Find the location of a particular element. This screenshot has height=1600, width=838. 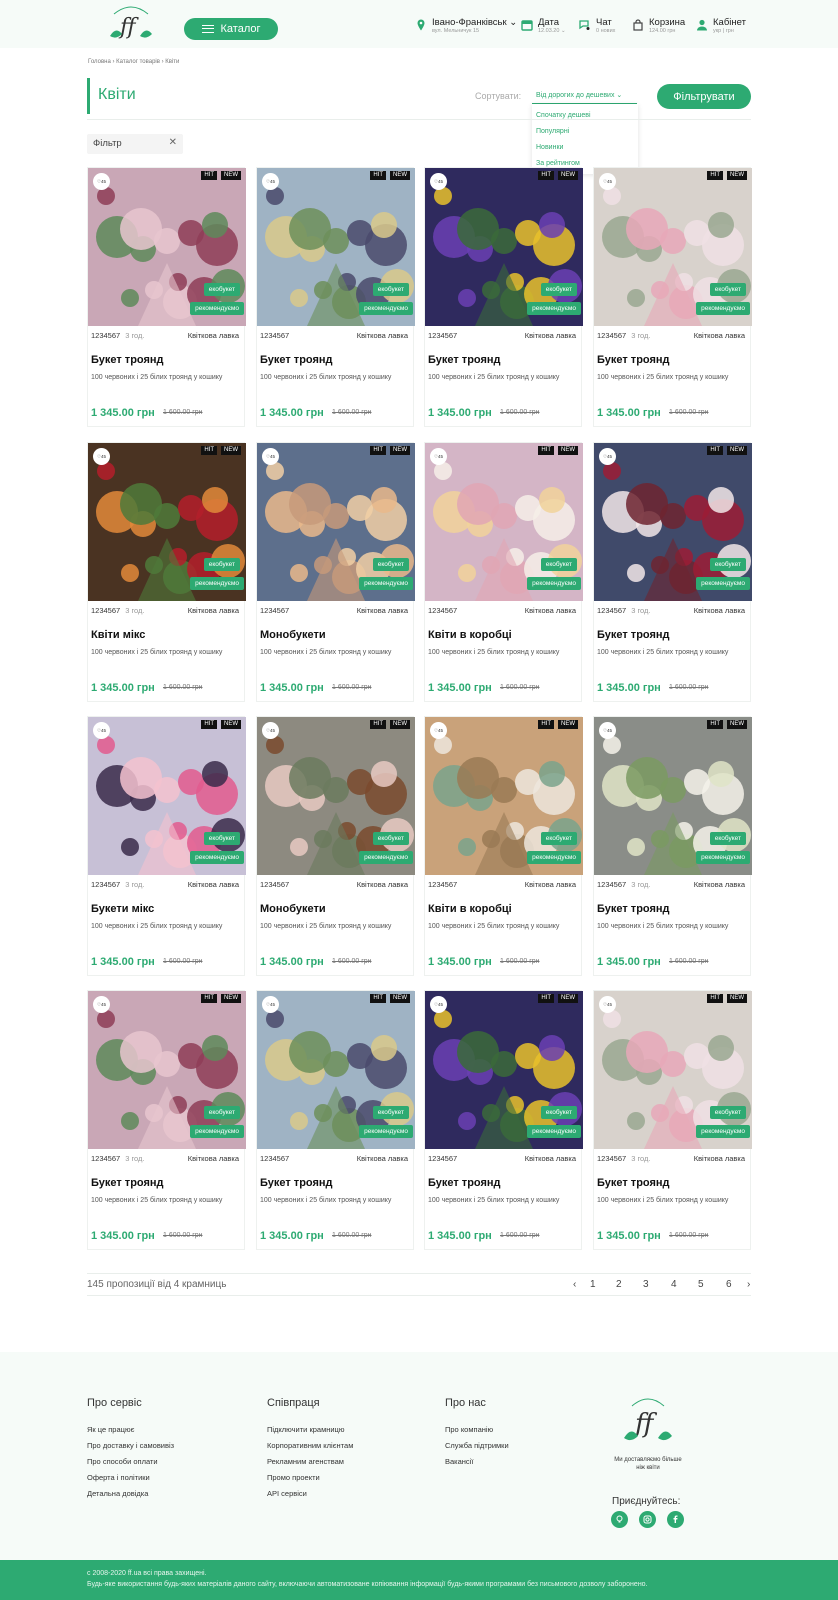

chat-link: Чат 0 нових is located at coordinates (597, 26).